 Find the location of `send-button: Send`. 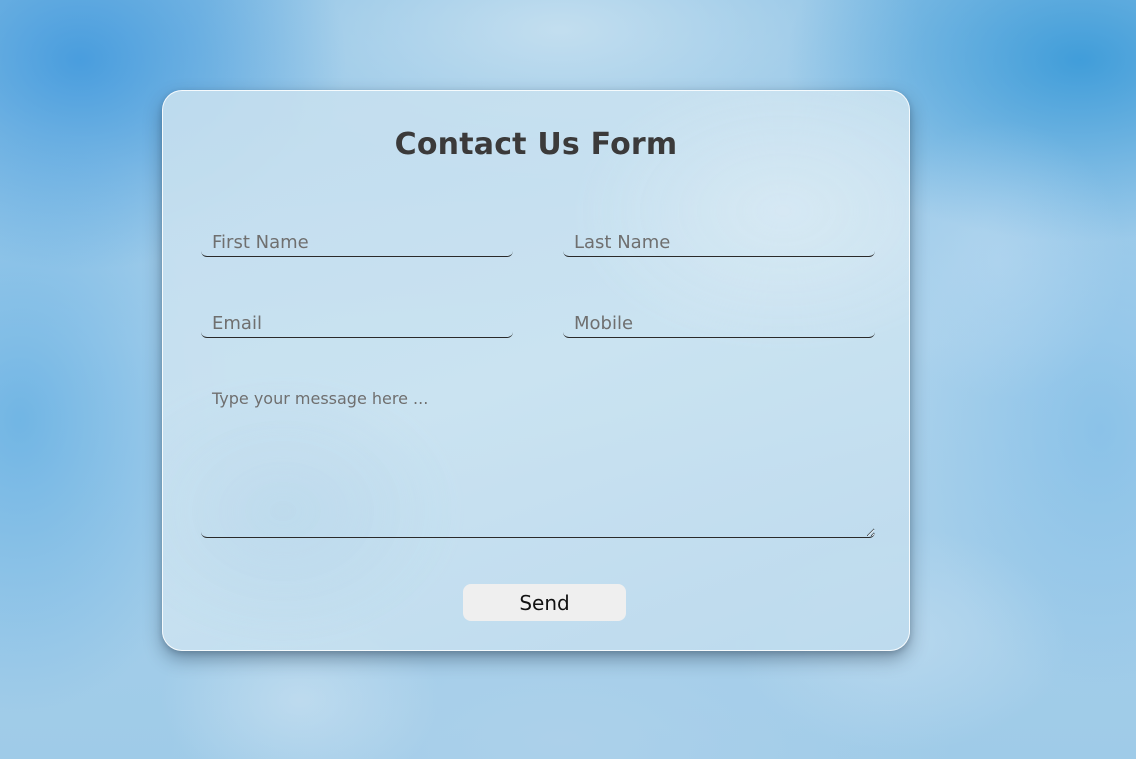

send-button: Send is located at coordinates (544, 602).